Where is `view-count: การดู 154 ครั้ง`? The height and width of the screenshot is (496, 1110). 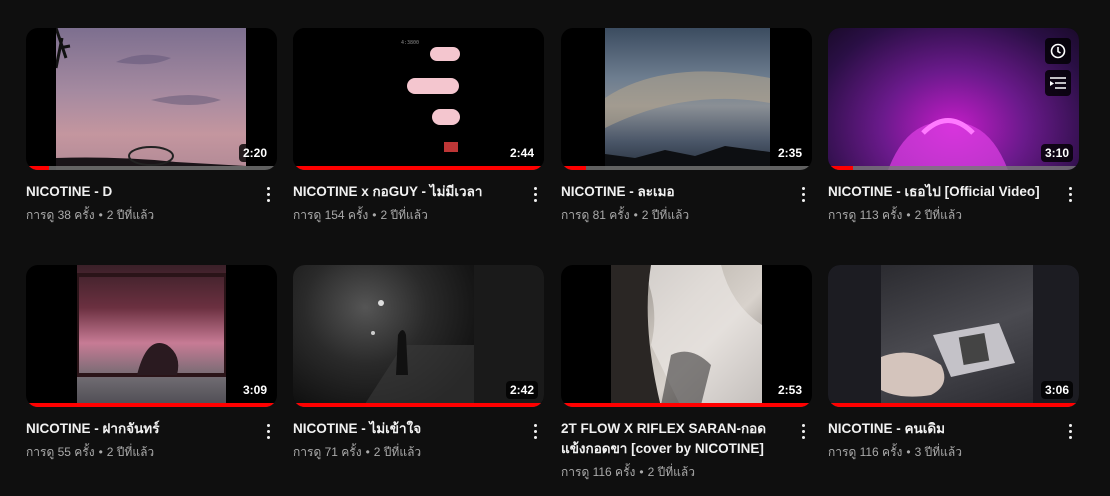 view-count: การดู 154 ครั้ง is located at coordinates (331, 215).